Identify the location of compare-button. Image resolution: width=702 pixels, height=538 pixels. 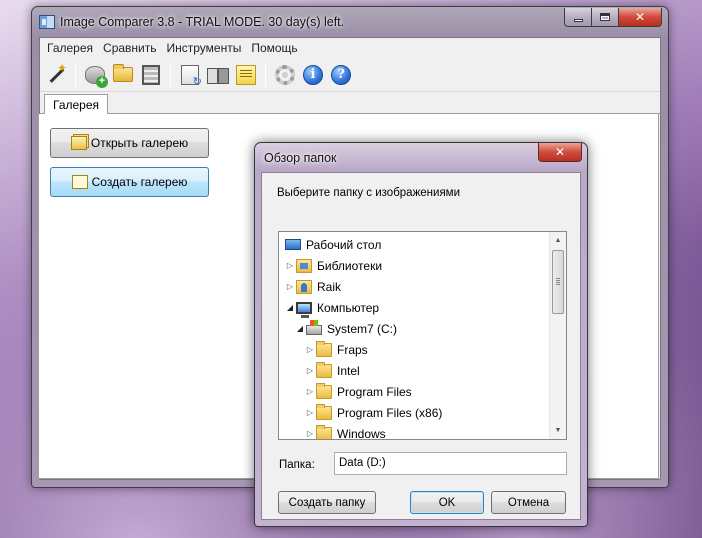
(218, 75).